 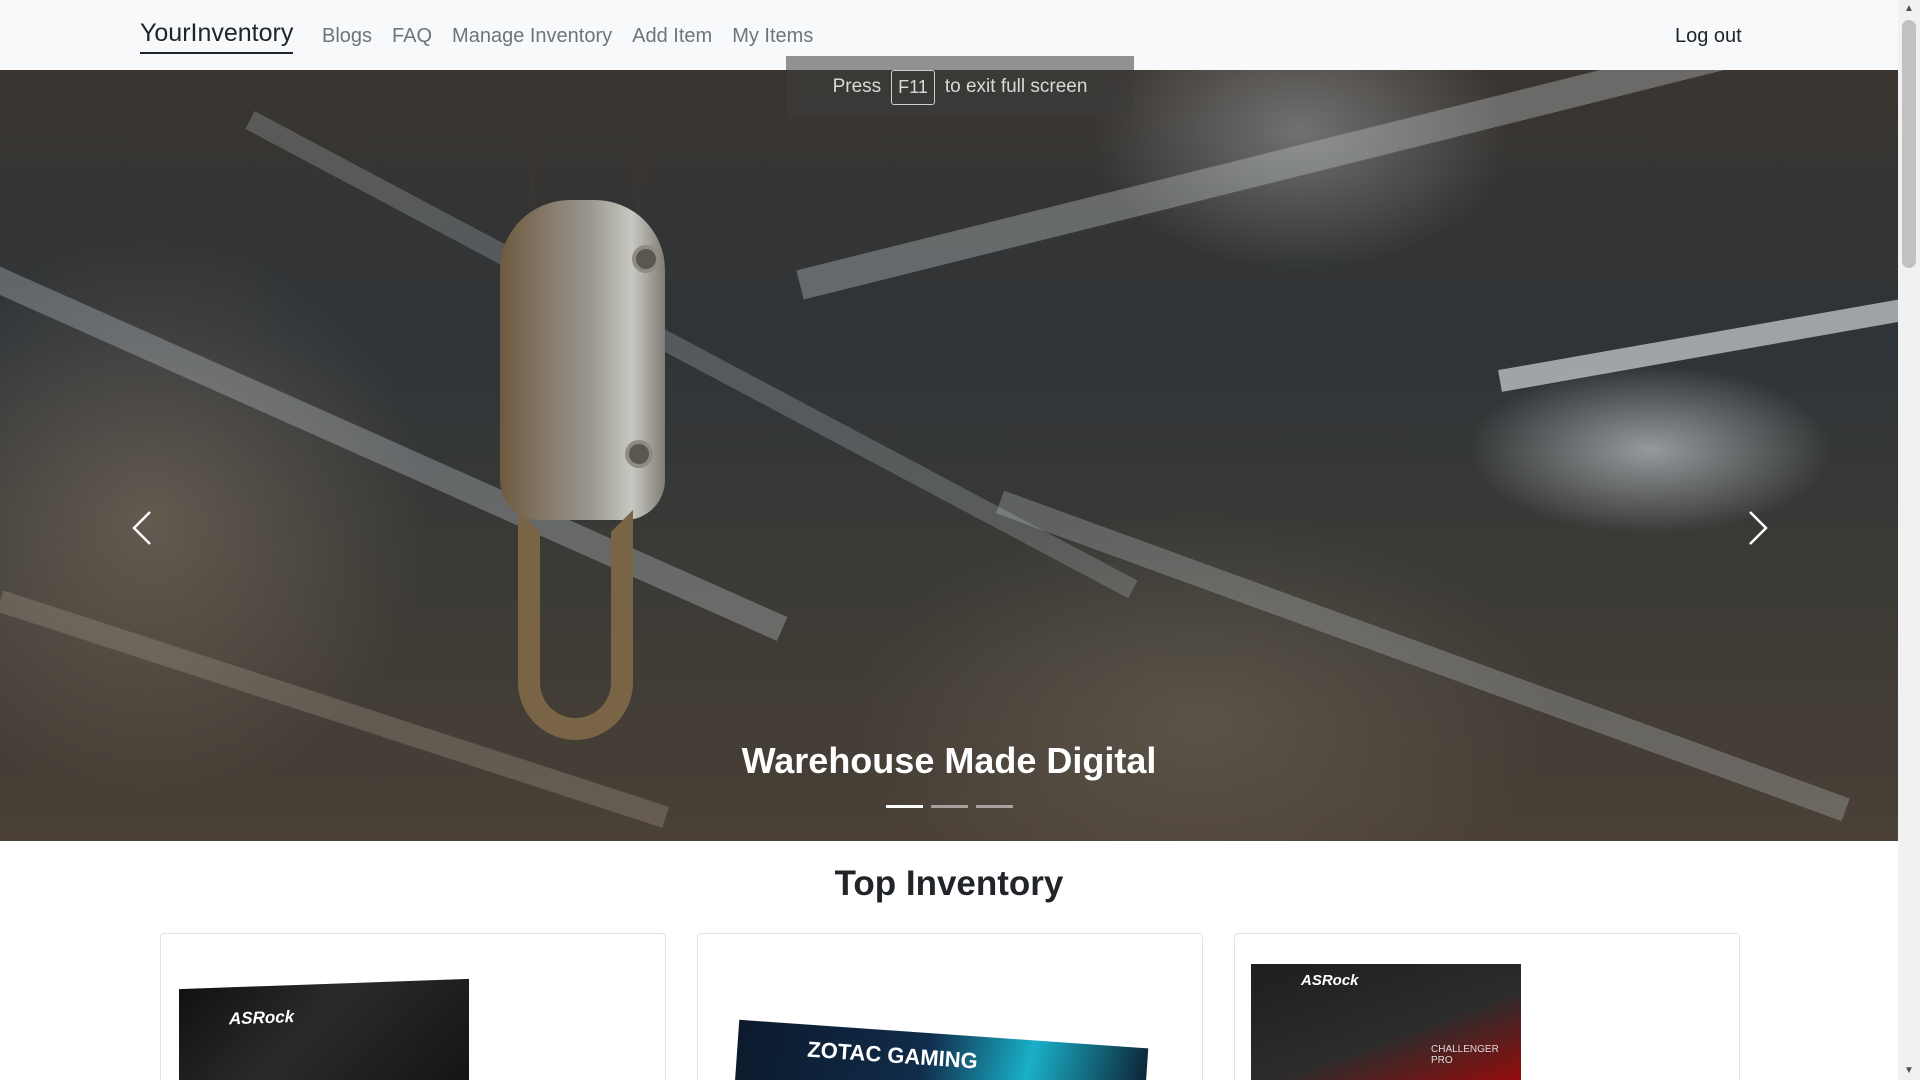 What do you see at coordinates (412, 36) in the screenshot?
I see `nav-link-faq: FAQ` at bounding box center [412, 36].